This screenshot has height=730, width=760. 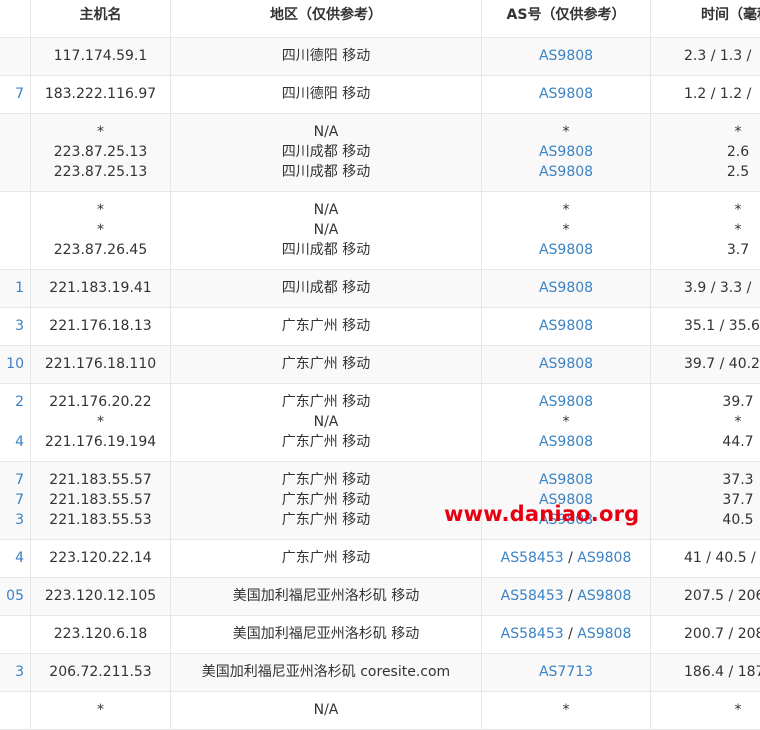 What do you see at coordinates (101, 57) in the screenshot?
I see `host-cell: 117.174.59.1` at bounding box center [101, 57].